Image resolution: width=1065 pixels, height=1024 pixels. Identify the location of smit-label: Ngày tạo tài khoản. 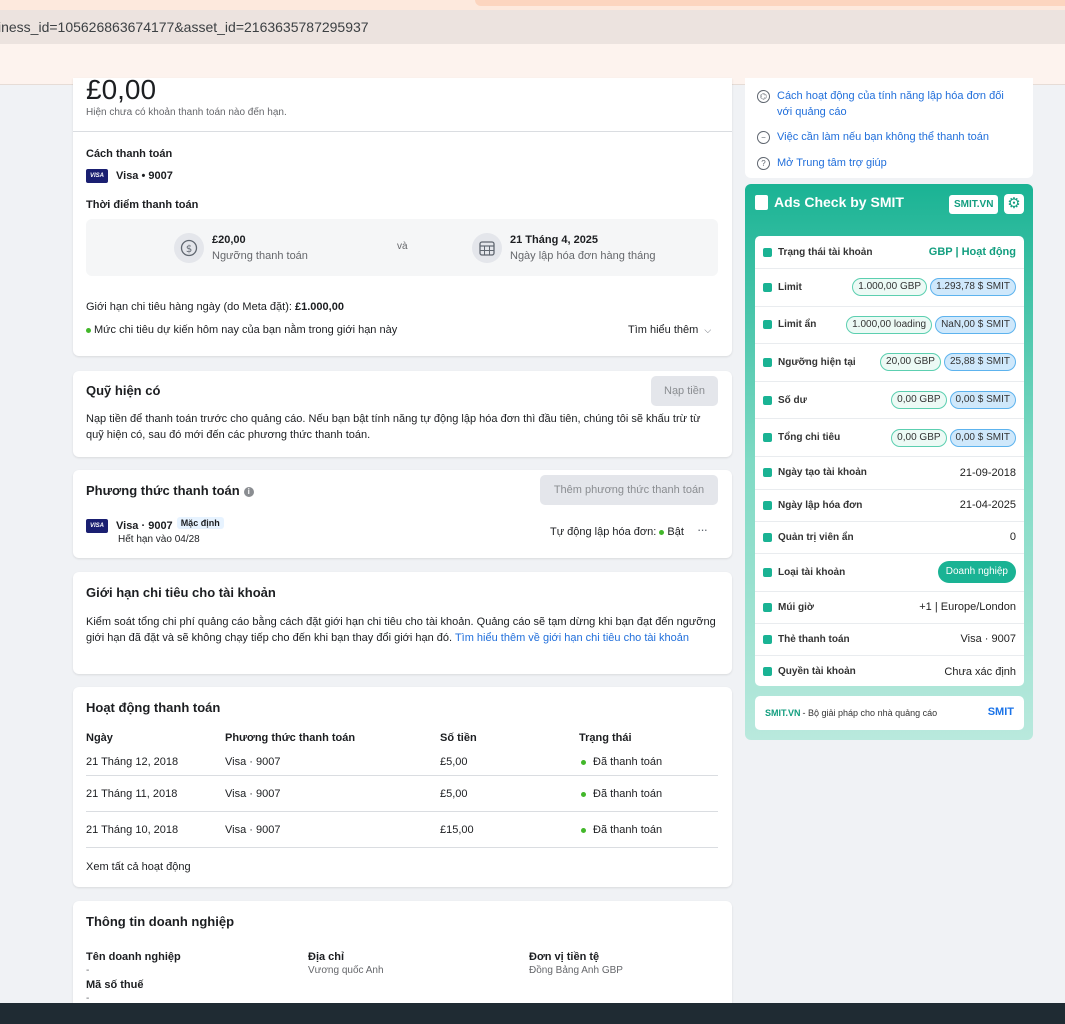
(822, 473).